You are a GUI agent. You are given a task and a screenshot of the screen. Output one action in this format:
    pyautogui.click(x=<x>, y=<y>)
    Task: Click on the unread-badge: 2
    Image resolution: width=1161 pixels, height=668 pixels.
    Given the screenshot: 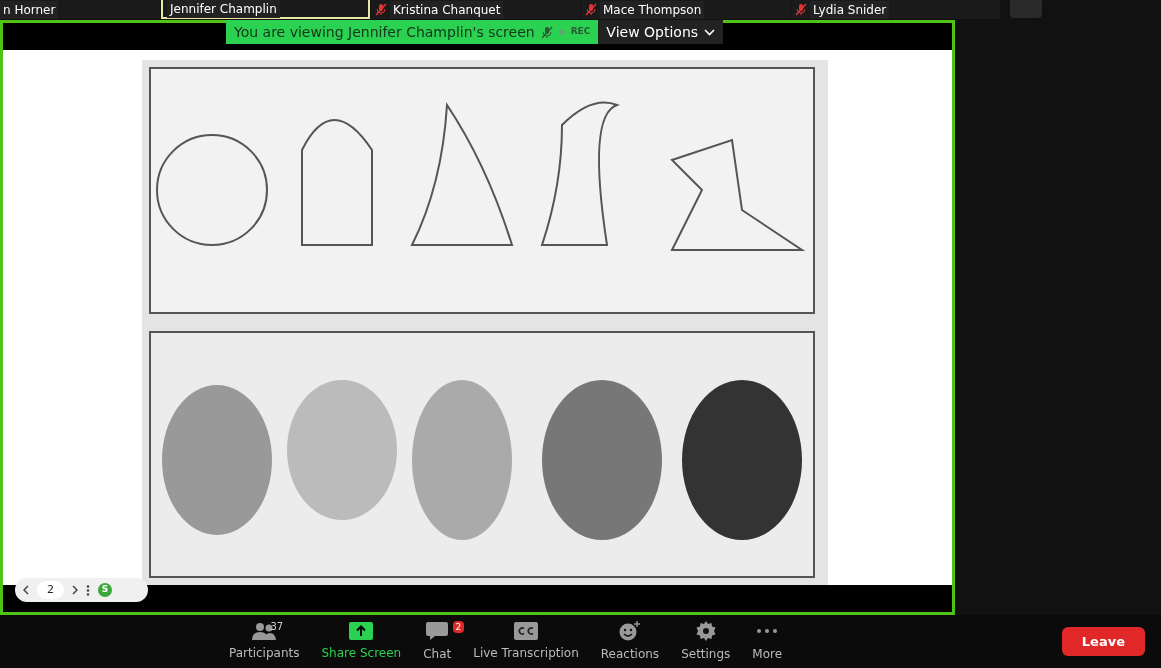 What is the action you would take?
    pyautogui.click(x=458, y=626)
    